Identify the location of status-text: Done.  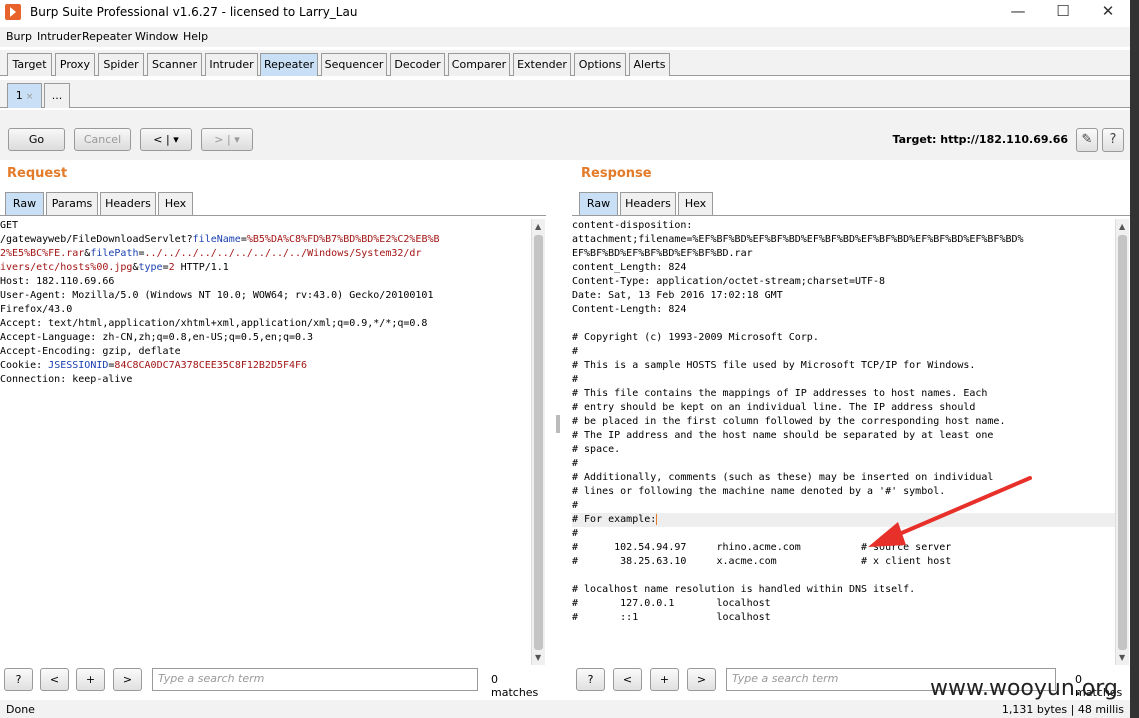
(20, 709).